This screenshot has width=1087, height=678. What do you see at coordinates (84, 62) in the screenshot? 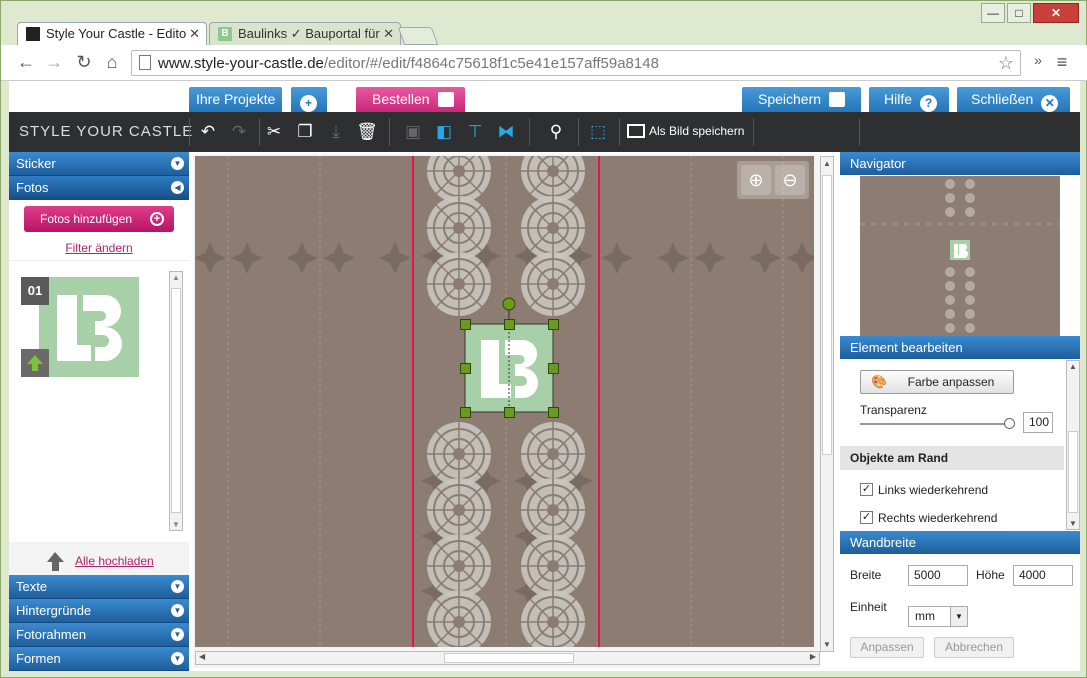
I see `reload-icon: ↻` at bounding box center [84, 62].